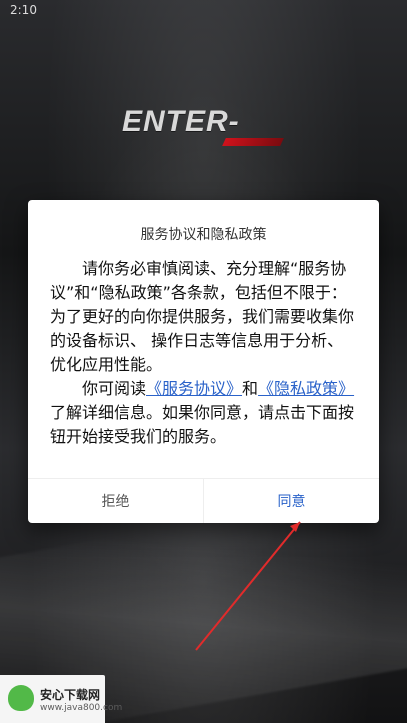 The image size is (407, 723). What do you see at coordinates (203, 235) in the screenshot?
I see `dialog-title: 服务协议和隐私政策` at bounding box center [203, 235].